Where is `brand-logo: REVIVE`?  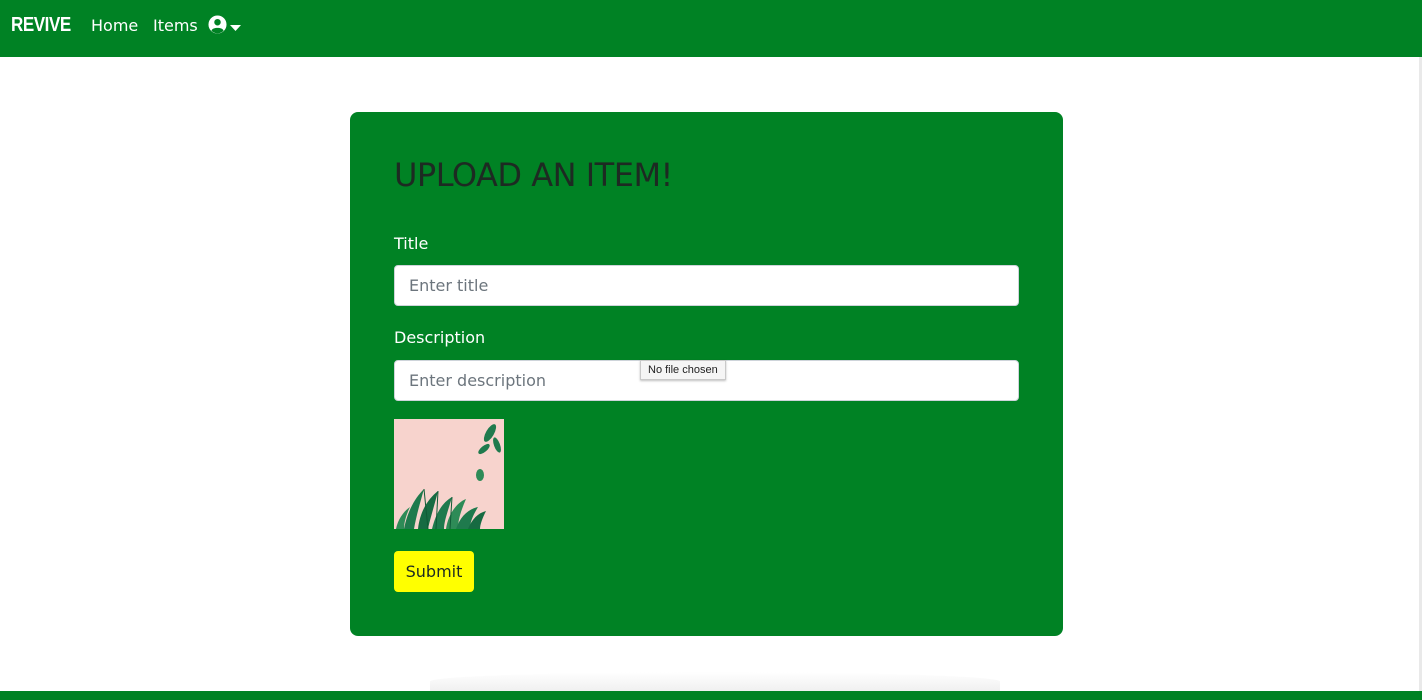 brand-logo: REVIVE is located at coordinates (41, 25).